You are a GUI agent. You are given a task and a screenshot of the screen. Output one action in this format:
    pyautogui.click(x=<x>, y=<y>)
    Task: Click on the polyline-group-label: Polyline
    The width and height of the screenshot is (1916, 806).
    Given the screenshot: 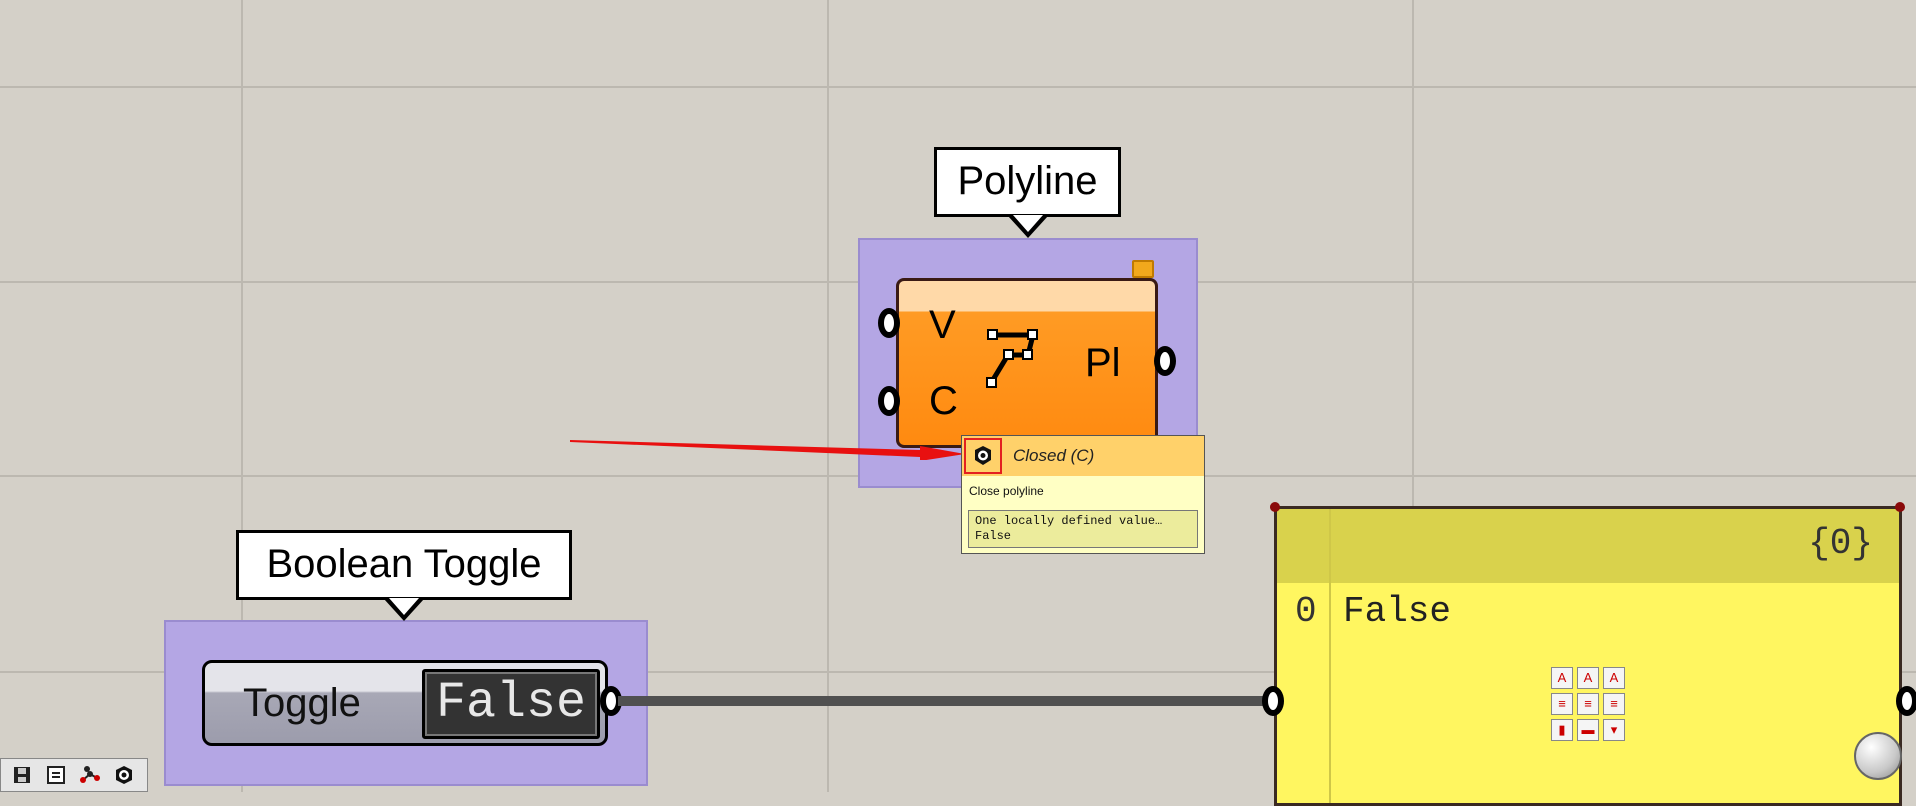 What is the action you would take?
    pyautogui.click(x=1027, y=192)
    